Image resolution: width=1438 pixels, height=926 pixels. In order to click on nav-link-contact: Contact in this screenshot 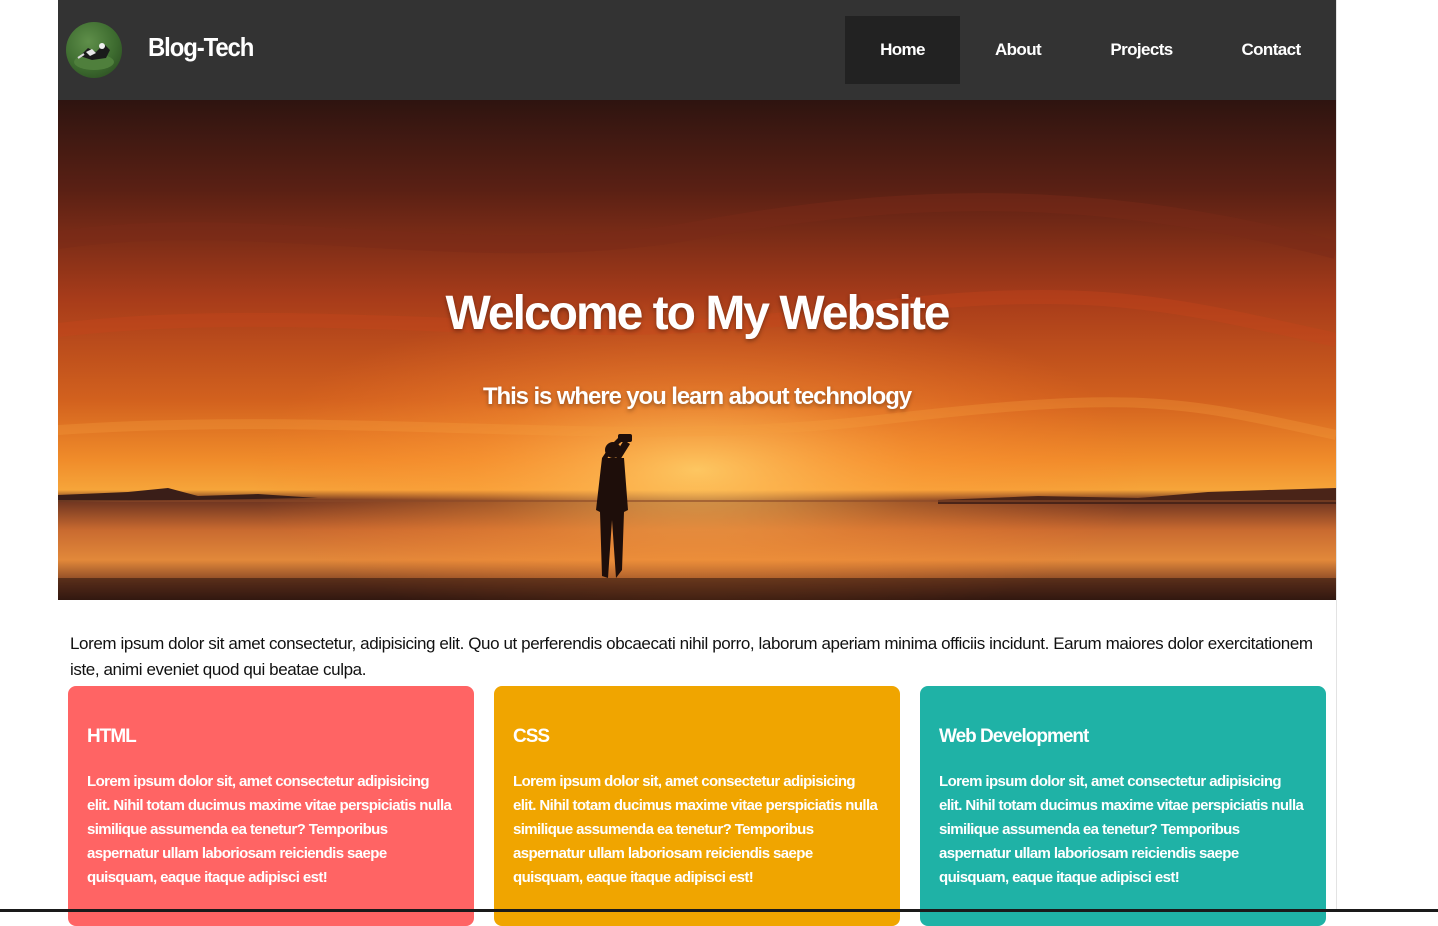, I will do `click(1271, 50)`.